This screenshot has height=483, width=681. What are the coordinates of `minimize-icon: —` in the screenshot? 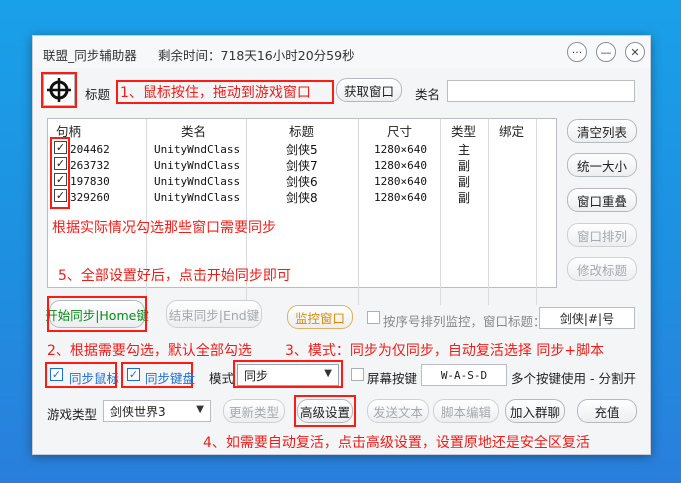 It's located at (606, 52).